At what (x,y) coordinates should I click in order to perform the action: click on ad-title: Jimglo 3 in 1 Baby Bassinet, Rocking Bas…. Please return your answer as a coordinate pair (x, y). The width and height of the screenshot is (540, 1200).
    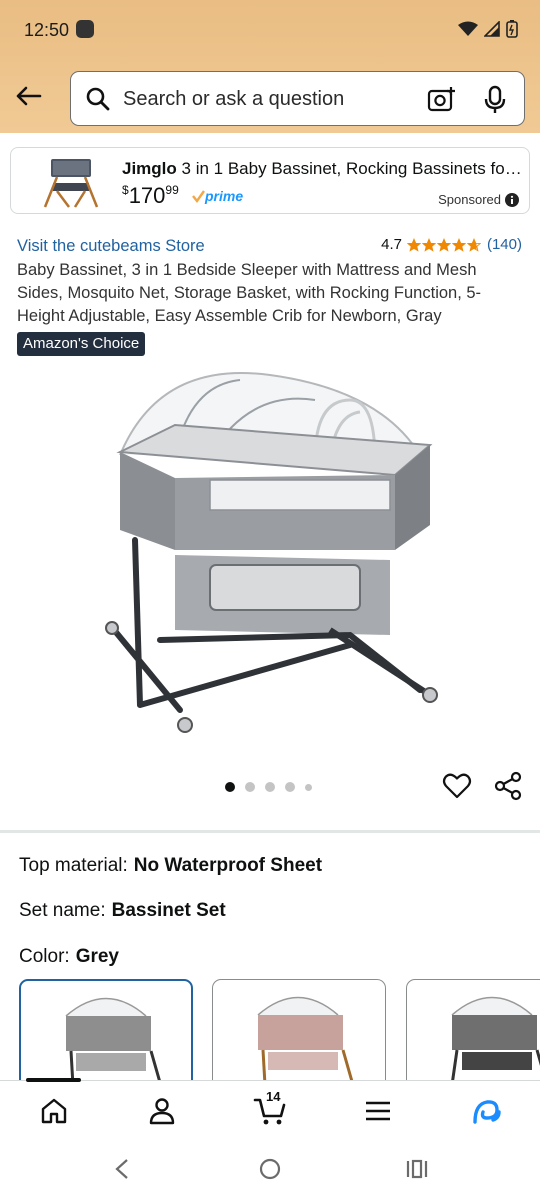
    Looking at the image, I should click on (322, 169).